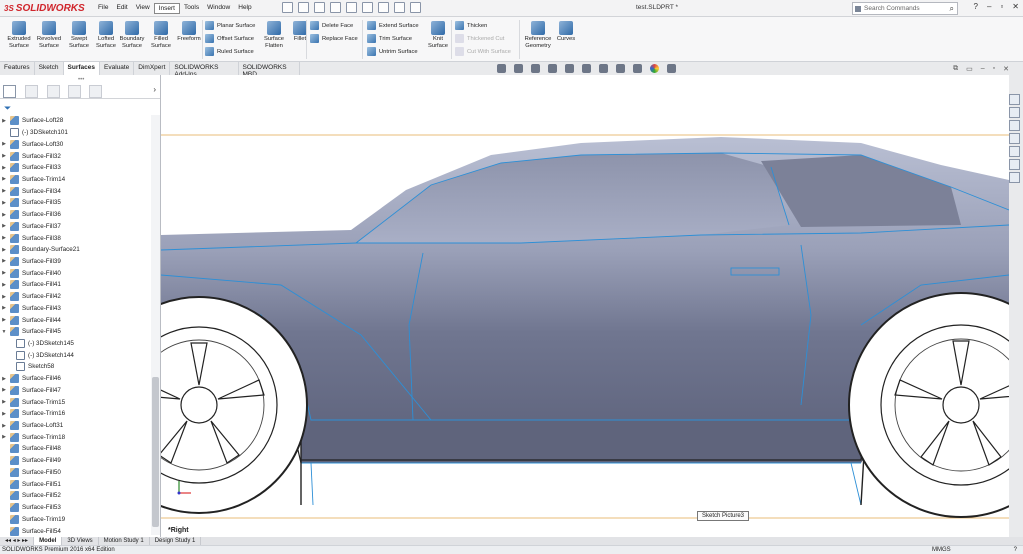 The height and width of the screenshot is (554, 1023). What do you see at coordinates (438, 35) in the screenshot?
I see `knit-surface-button: Knit Surface` at bounding box center [438, 35].